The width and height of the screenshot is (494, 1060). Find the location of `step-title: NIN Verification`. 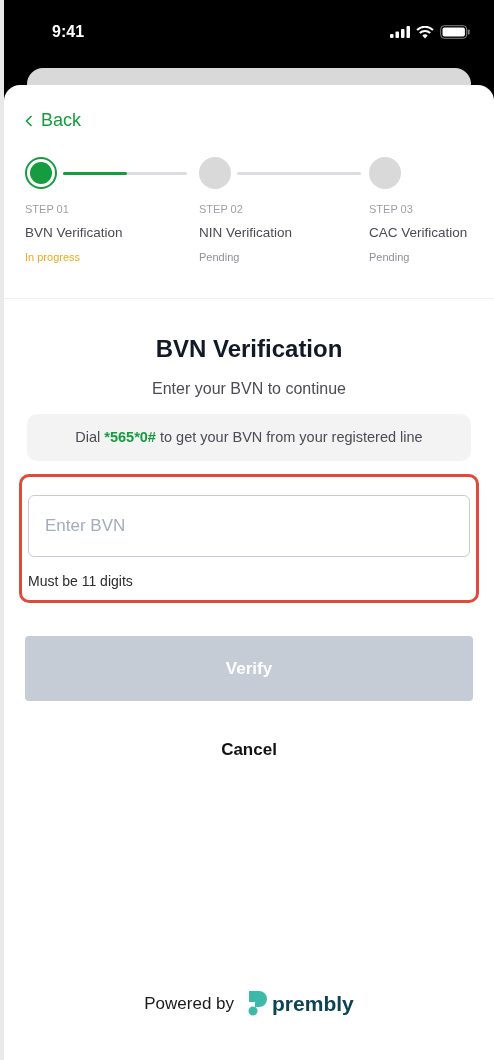

step-title: NIN Verification is located at coordinates (246, 232).